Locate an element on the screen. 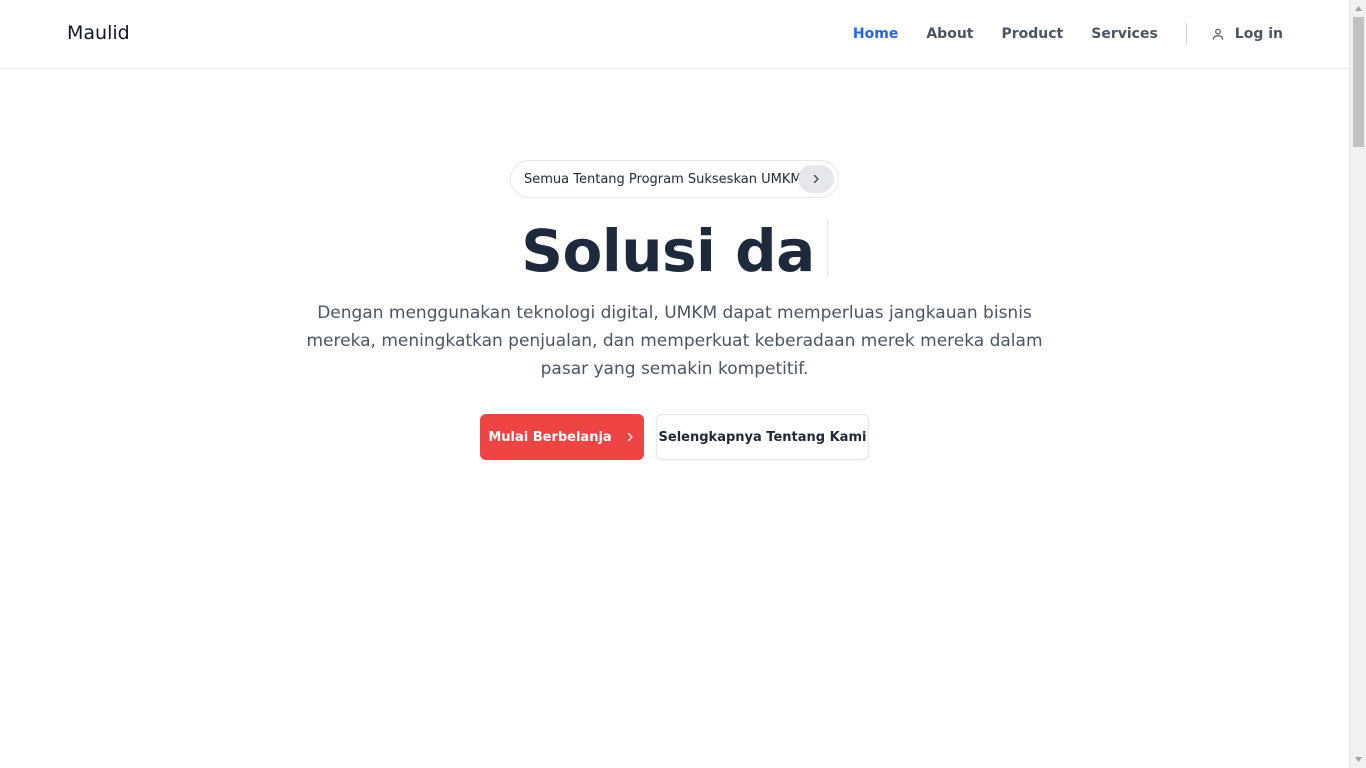  nav-divider is located at coordinates (1186, 34).